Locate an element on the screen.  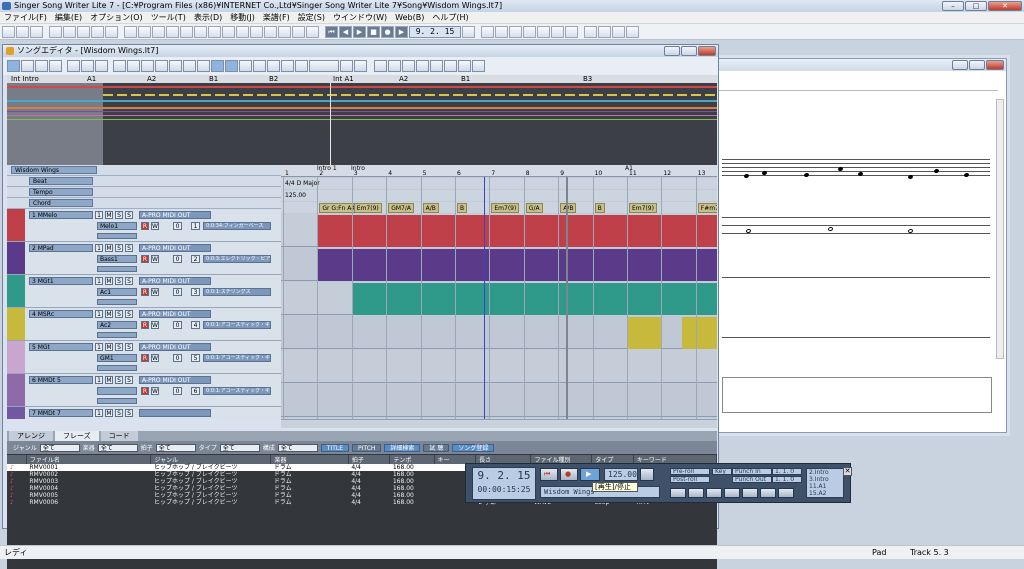
forward-icon: ▶ is located at coordinates (359, 31).